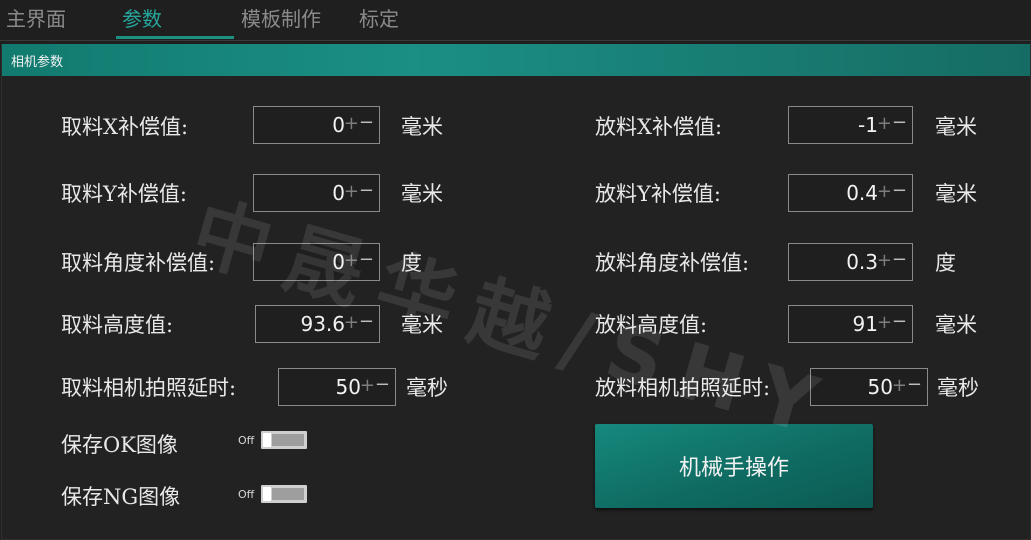 This screenshot has width=1031, height=540. What do you see at coordinates (427, 388) in the screenshot?
I see `pick-camera-delay-unit: 毫秒` at bounding box center [427, 388].